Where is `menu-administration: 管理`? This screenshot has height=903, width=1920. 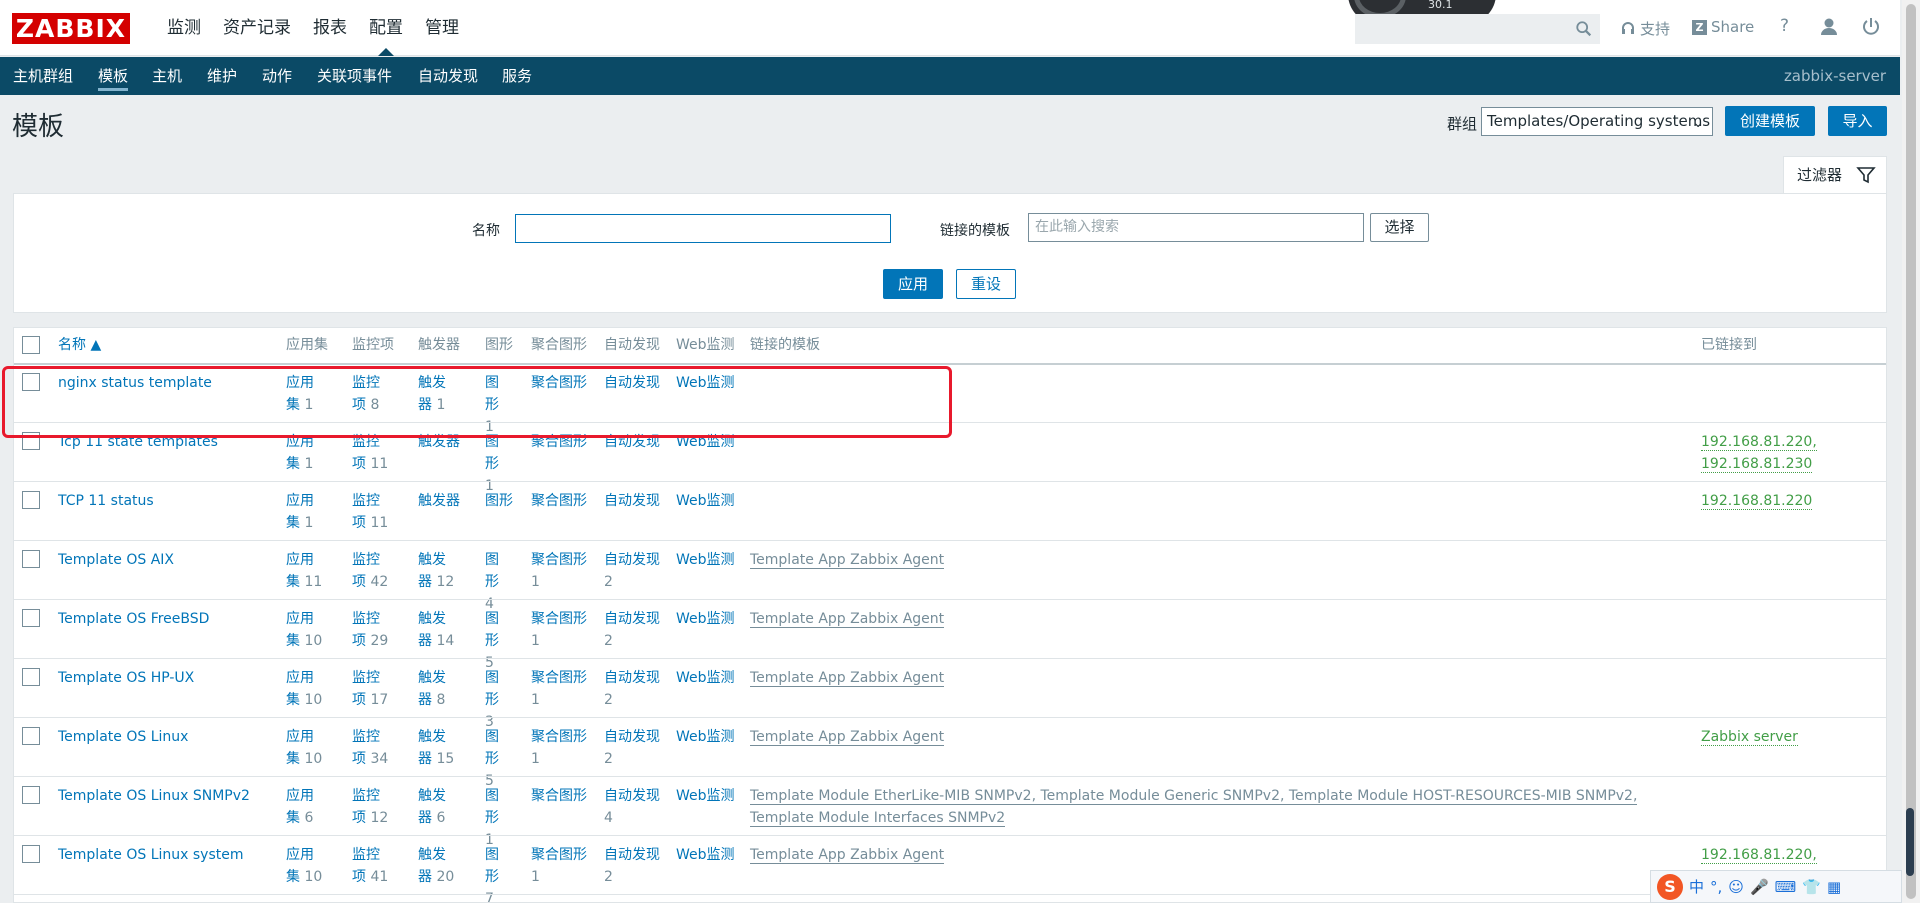
menu-administration: 管理 is located at coordinates (442, 28).